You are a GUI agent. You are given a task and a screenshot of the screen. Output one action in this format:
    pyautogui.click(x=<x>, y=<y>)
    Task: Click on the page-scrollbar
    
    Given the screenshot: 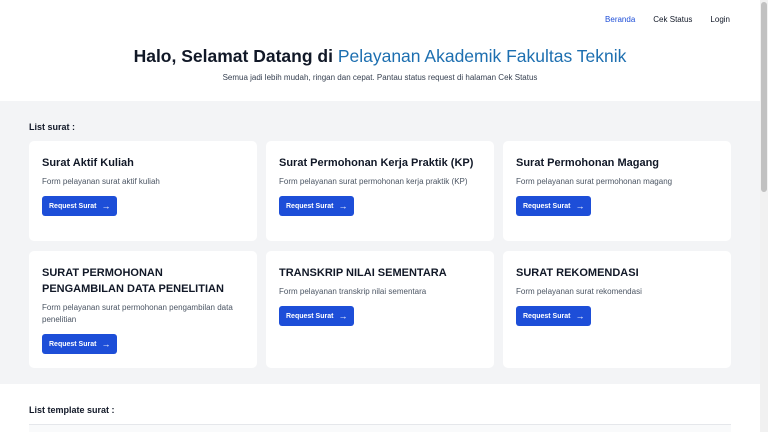 What is the action you would take?
    pyautogui.click(x=764, y=216)
    